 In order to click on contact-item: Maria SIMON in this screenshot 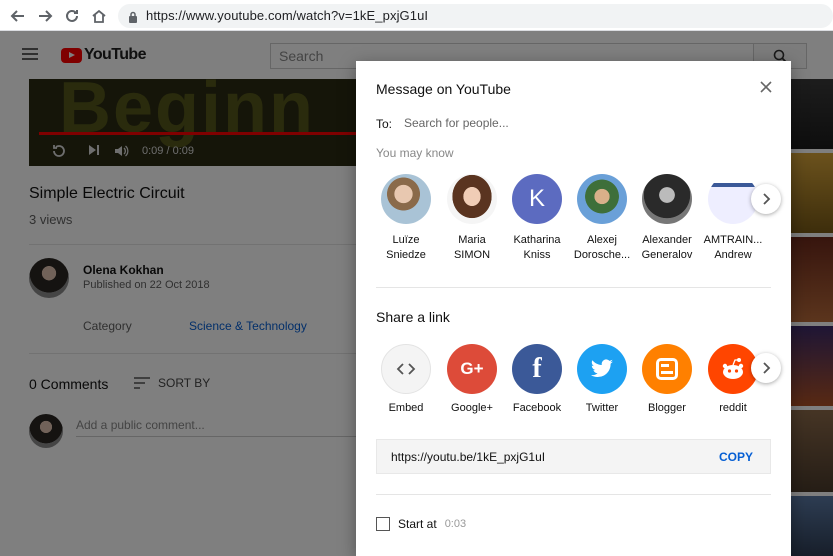, I will do `click(472, 218)`.